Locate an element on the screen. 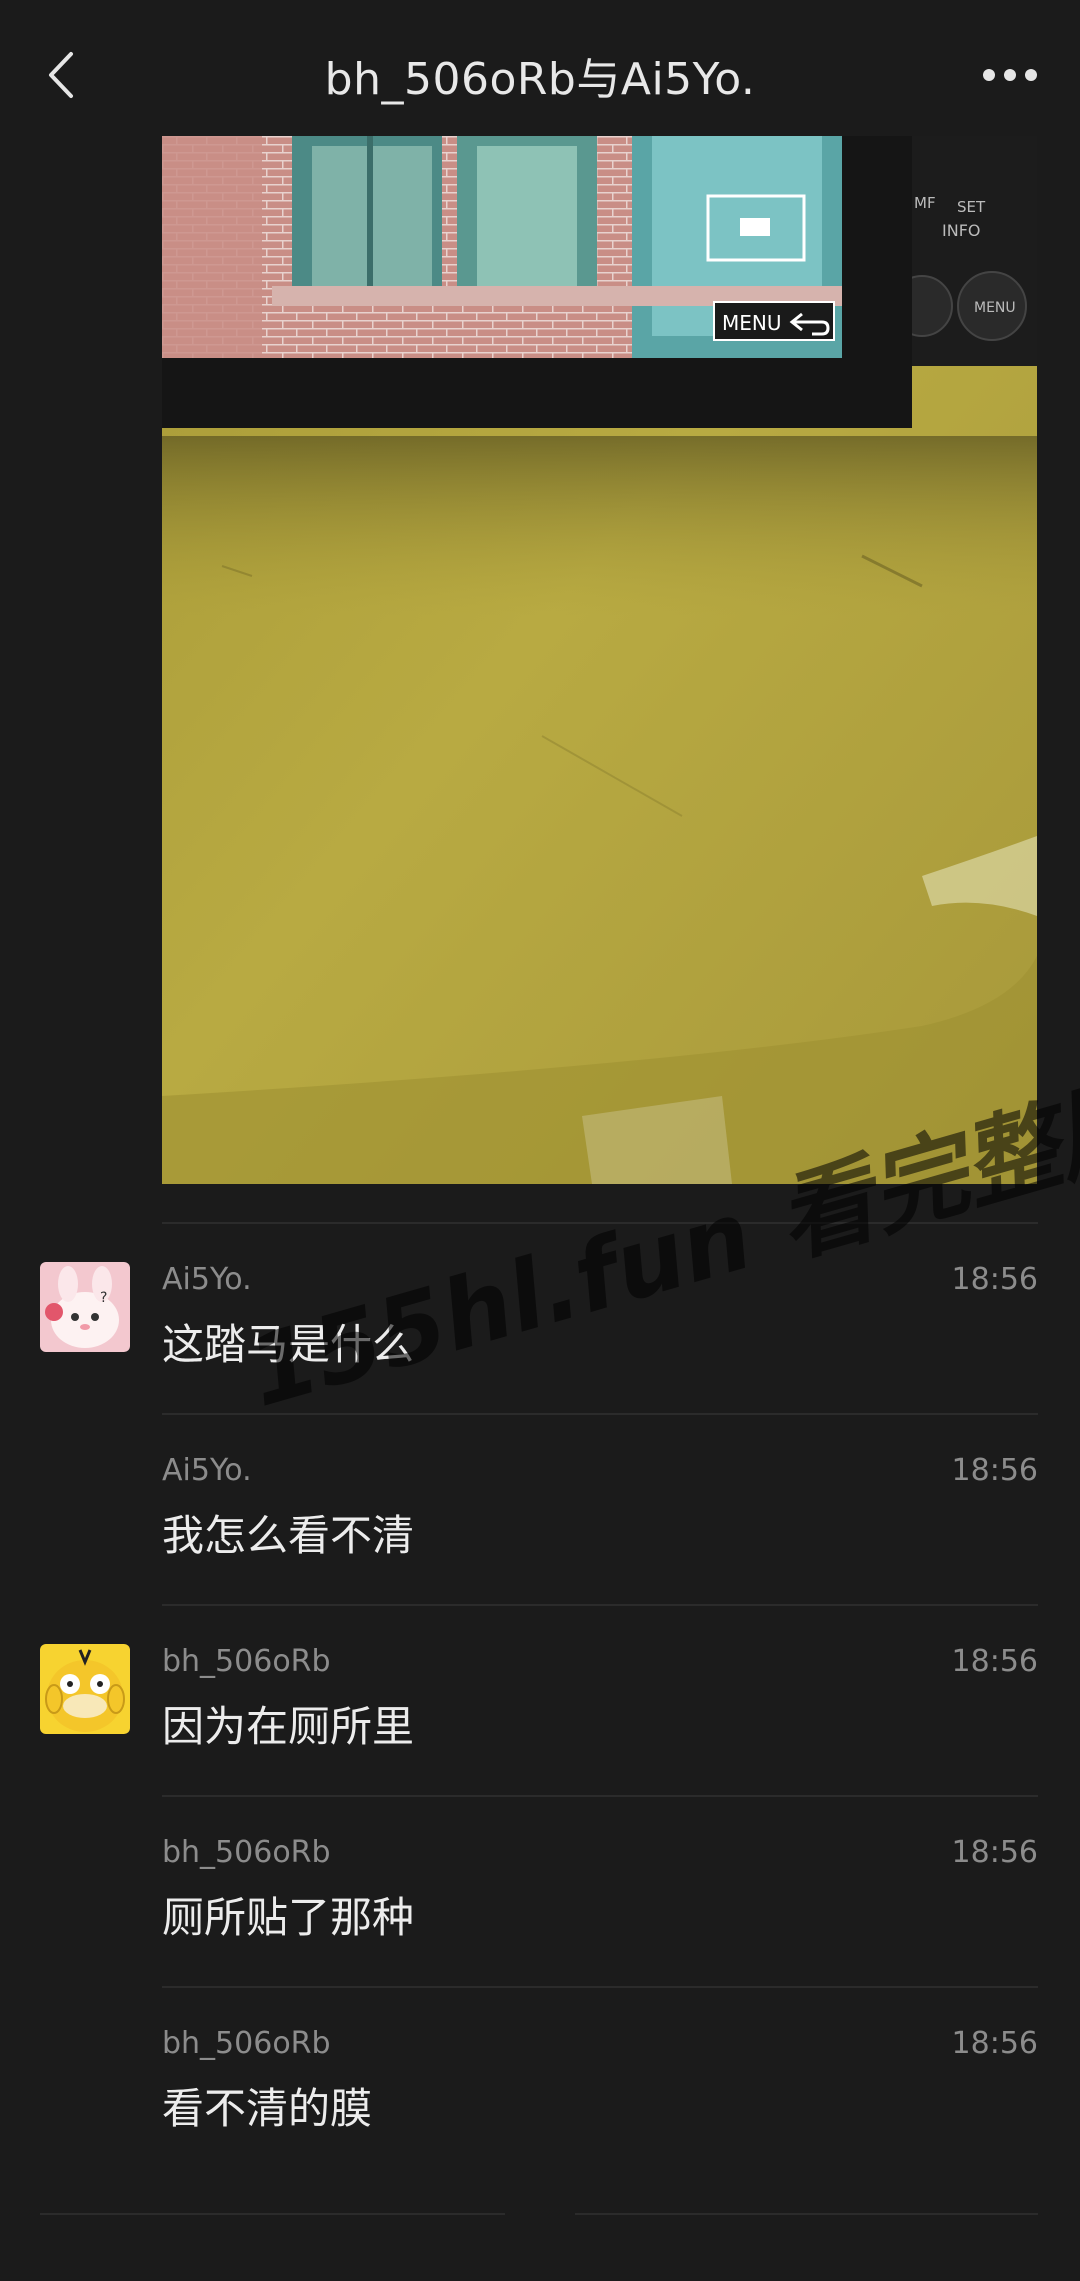 This screenshot has height=2281, width=1080. camera-mf-label: MF is located at coordinates (925, 203).